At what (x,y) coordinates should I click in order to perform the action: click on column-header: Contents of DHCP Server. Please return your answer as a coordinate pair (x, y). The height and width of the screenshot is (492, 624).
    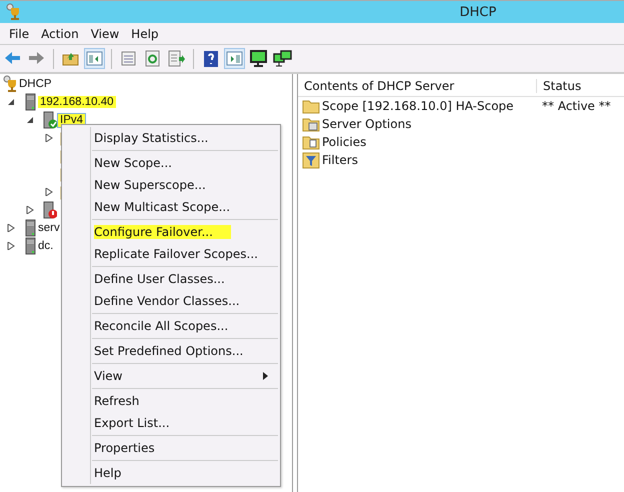
    Looking at the image, I should click on (417, 86).